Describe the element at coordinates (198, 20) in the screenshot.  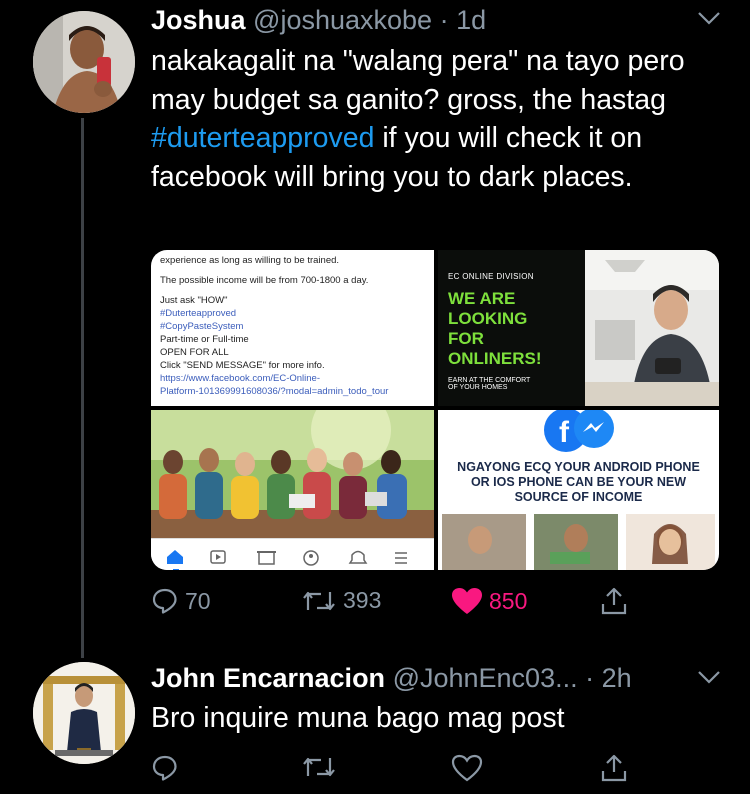
I see `author-name: Joshua` at that location.